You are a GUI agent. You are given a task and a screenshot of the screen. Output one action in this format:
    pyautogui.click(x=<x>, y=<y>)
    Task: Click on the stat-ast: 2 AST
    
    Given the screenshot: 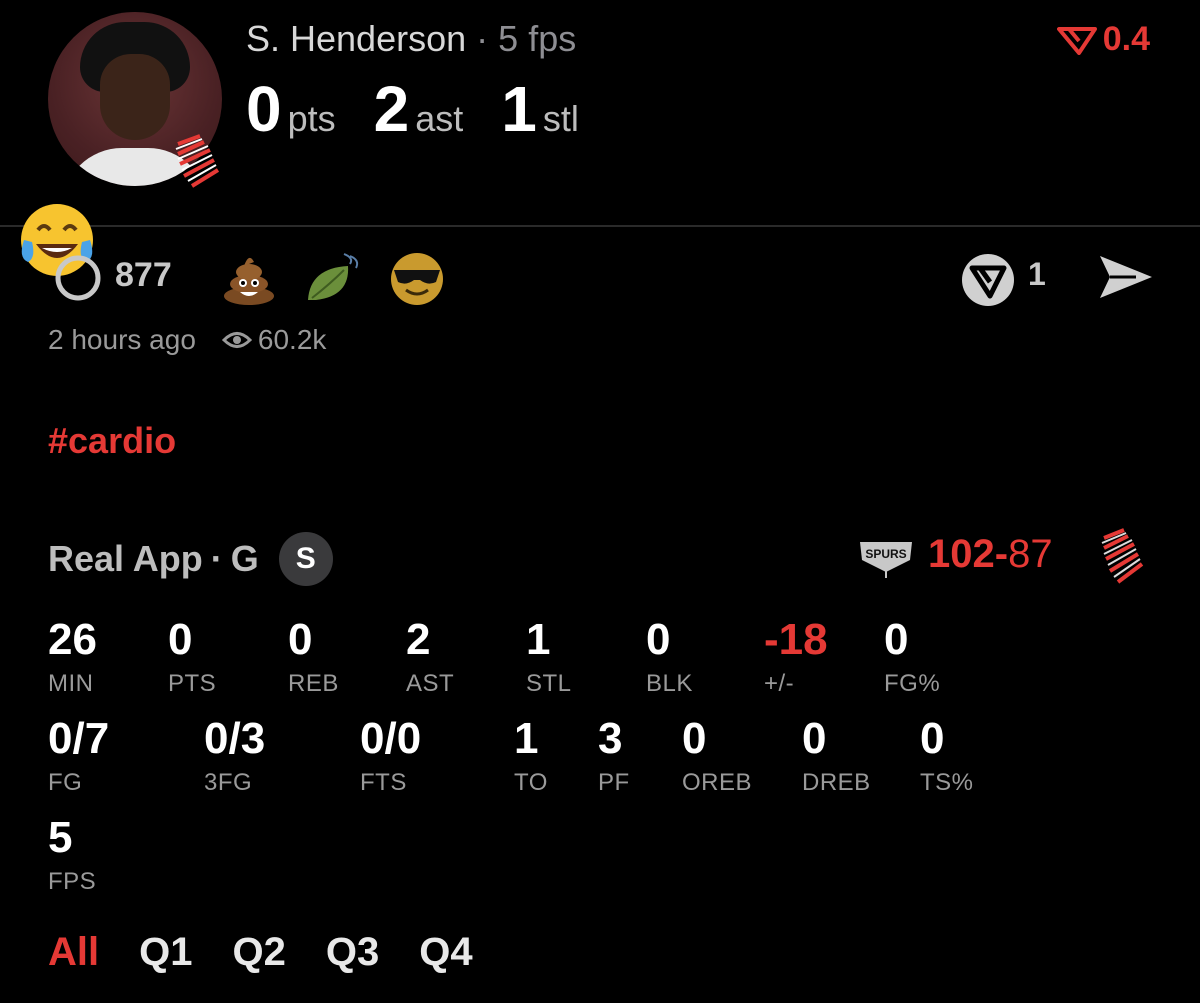 What is the action you would take?
    pyautogui.click(x=430, y=658)
    